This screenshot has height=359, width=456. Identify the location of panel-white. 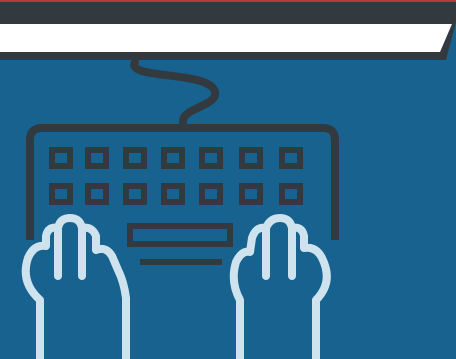
(226, 38).